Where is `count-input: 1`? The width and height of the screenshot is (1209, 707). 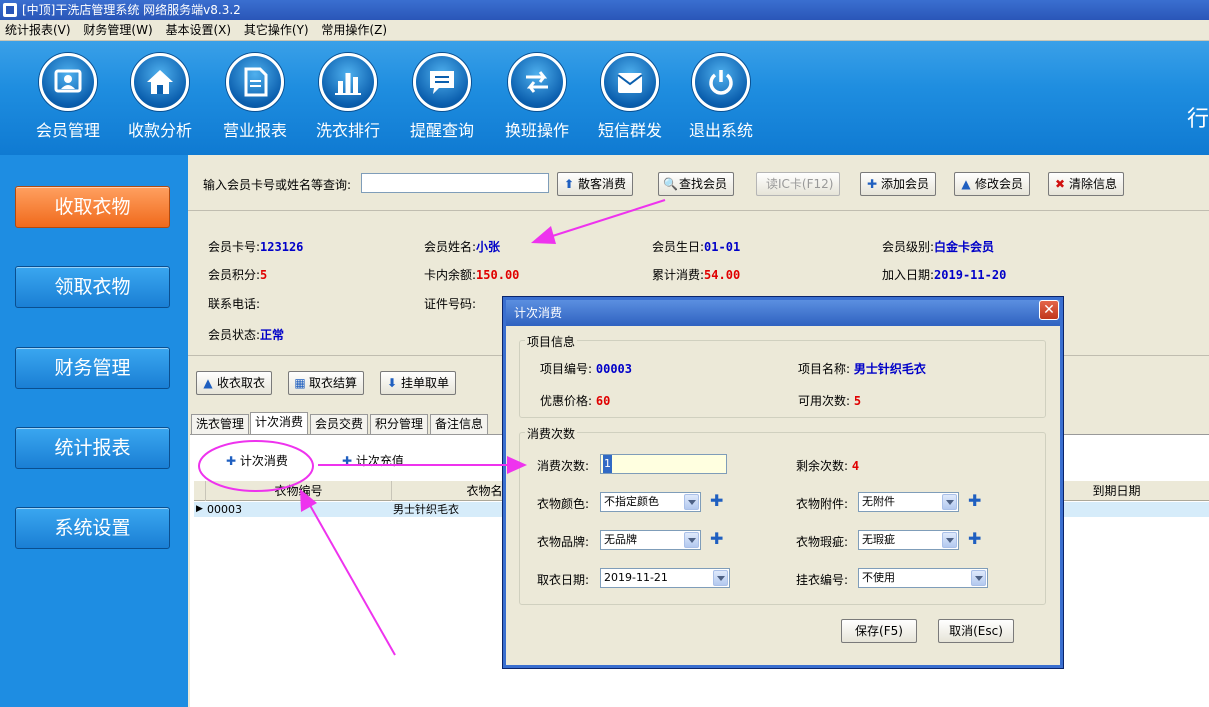
count-input: 1 is located at coordinates (663, 464).